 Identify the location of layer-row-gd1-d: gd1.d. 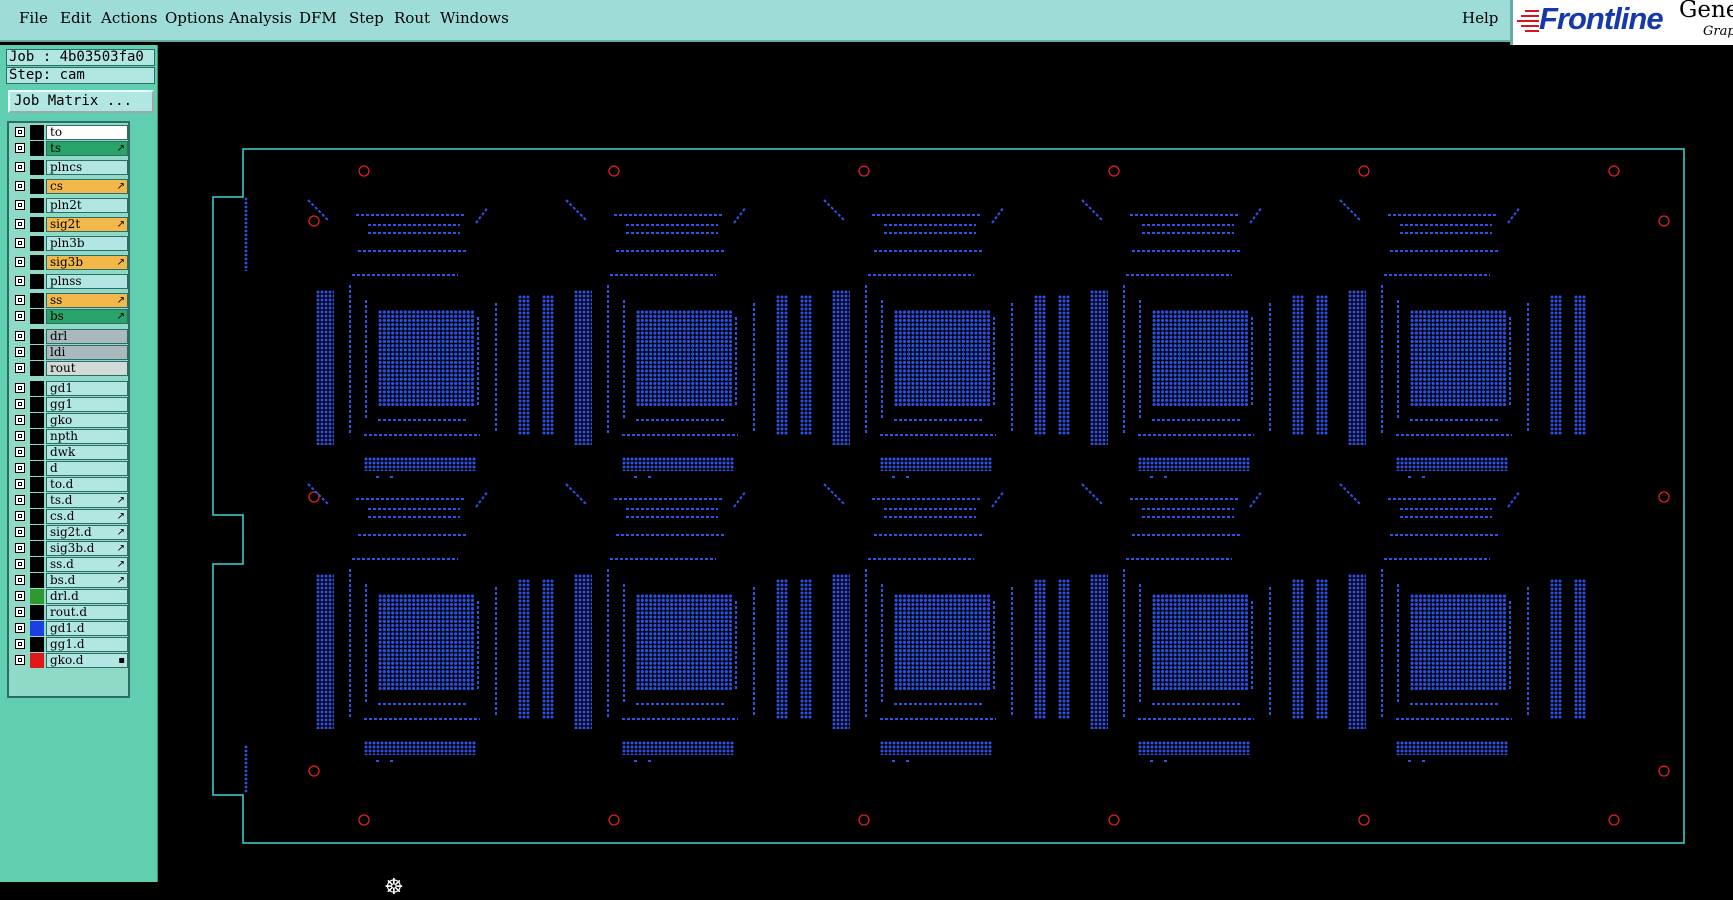
(69, 628).